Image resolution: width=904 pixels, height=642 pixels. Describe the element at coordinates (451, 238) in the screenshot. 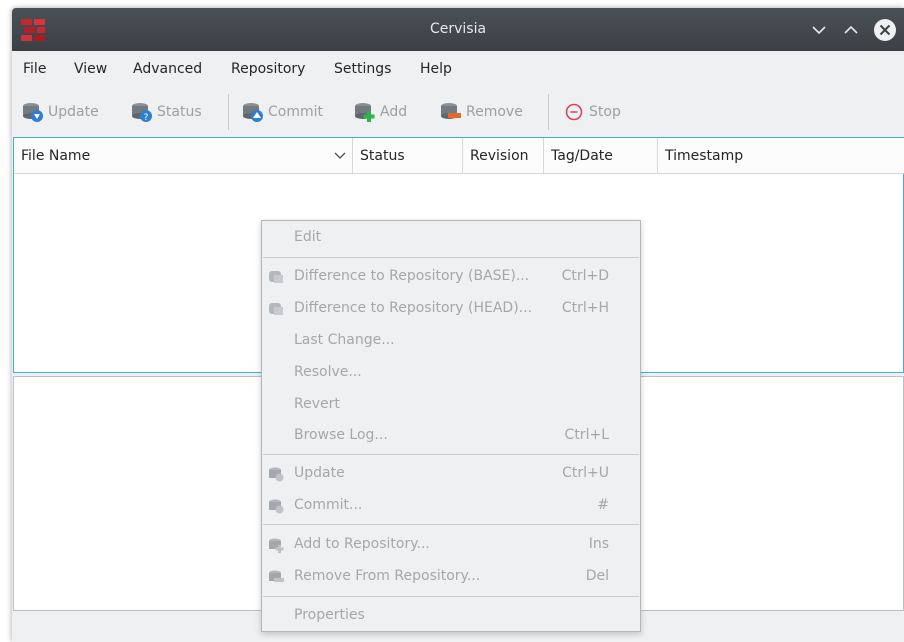

I see `menu-item-edit: Edit` at that location.